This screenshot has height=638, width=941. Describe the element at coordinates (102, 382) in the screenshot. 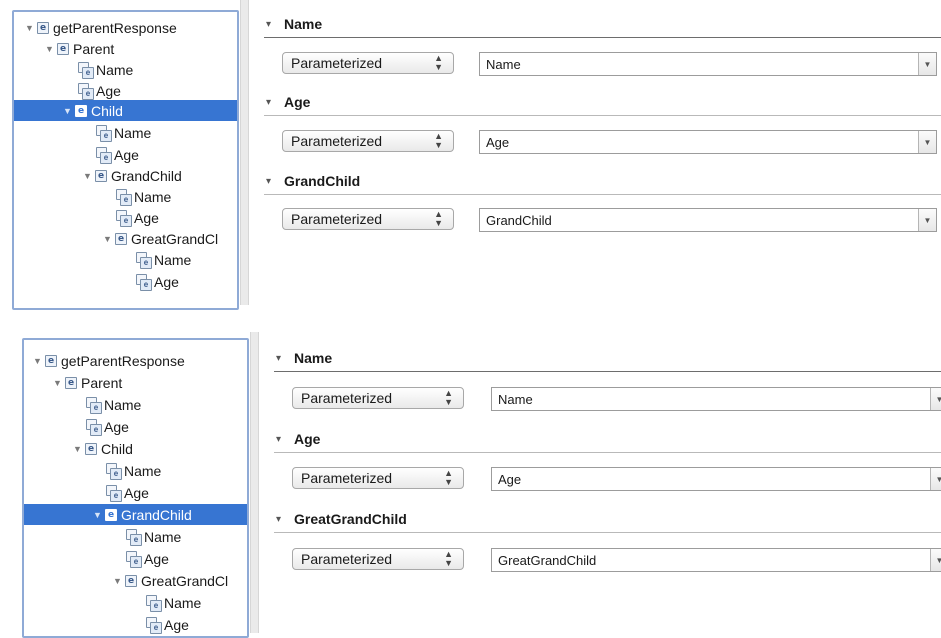

I see `tree-node-label: Parent` at that location.